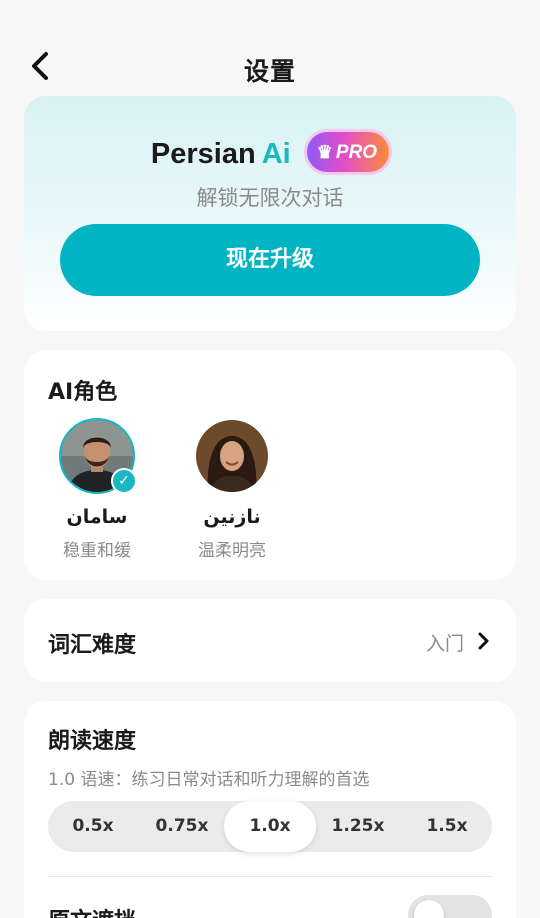  I want to click on brand-ai: Ai, so click(276, 154).